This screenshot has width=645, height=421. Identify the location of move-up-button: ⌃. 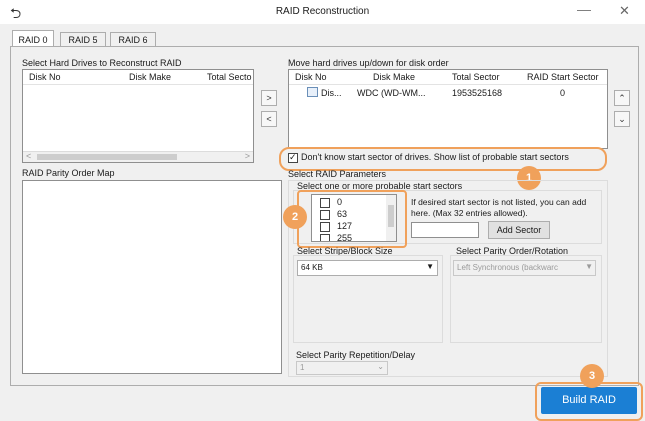
(622, 98).